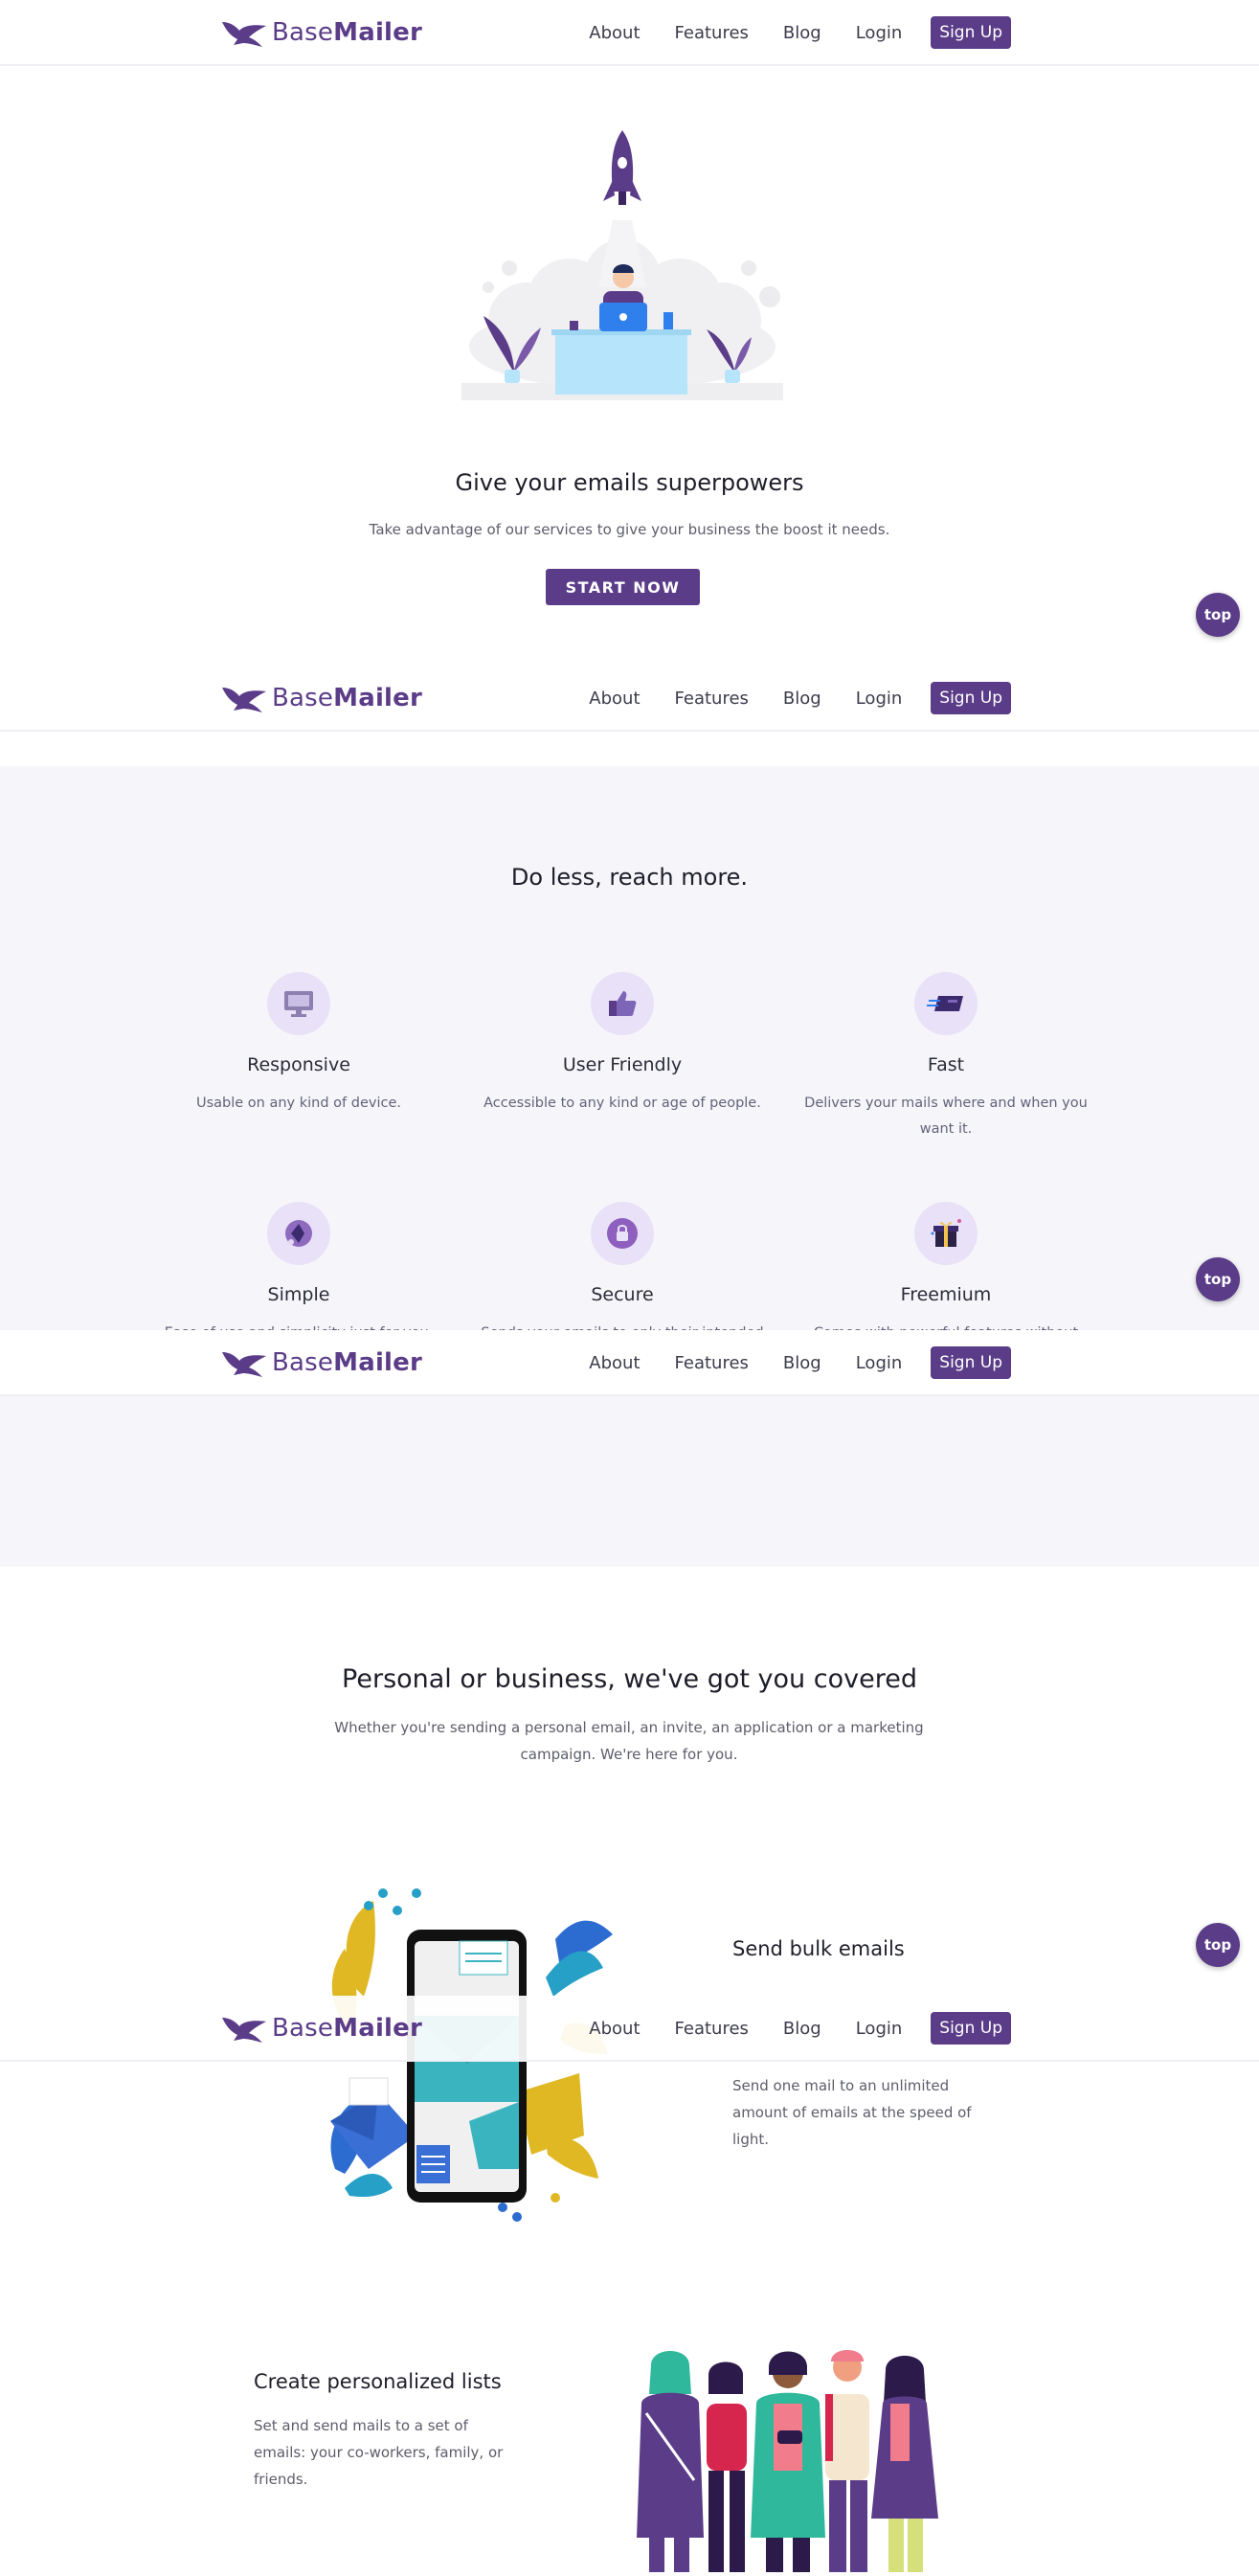  What do you see at coordinates (299, 1233) in the screenshot?
I see `diamond-icon` at bounding box center [299, 1233].